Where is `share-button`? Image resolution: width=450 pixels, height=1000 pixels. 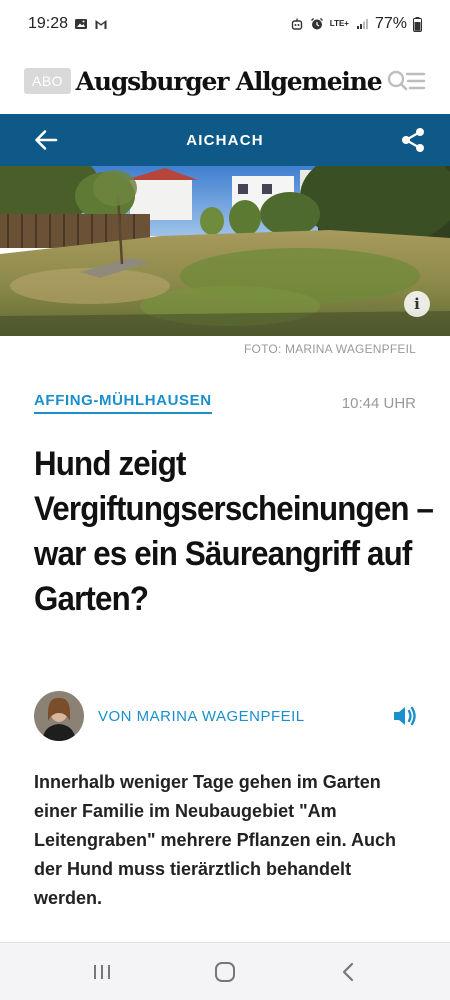 share-button is located at coordinates (413, 140).